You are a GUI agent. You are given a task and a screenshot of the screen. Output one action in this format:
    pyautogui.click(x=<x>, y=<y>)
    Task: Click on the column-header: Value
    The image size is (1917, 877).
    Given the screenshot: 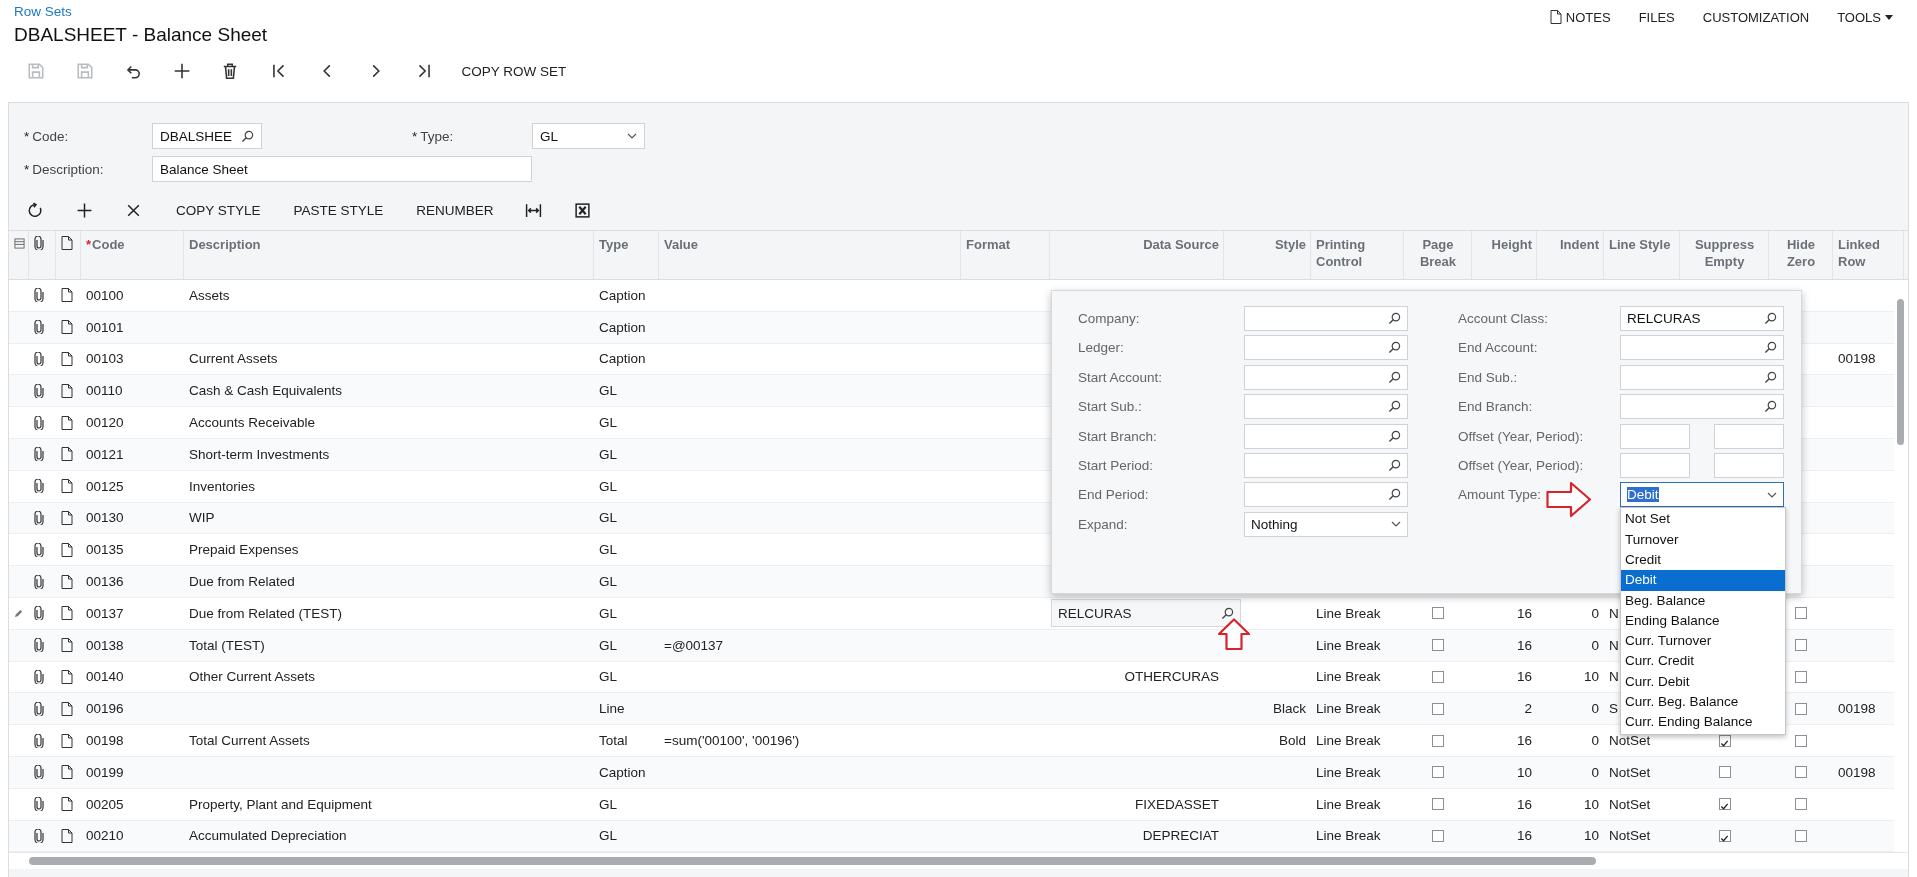 What is the action you would take?
    pyautogui.click(x=810, y=244)
    